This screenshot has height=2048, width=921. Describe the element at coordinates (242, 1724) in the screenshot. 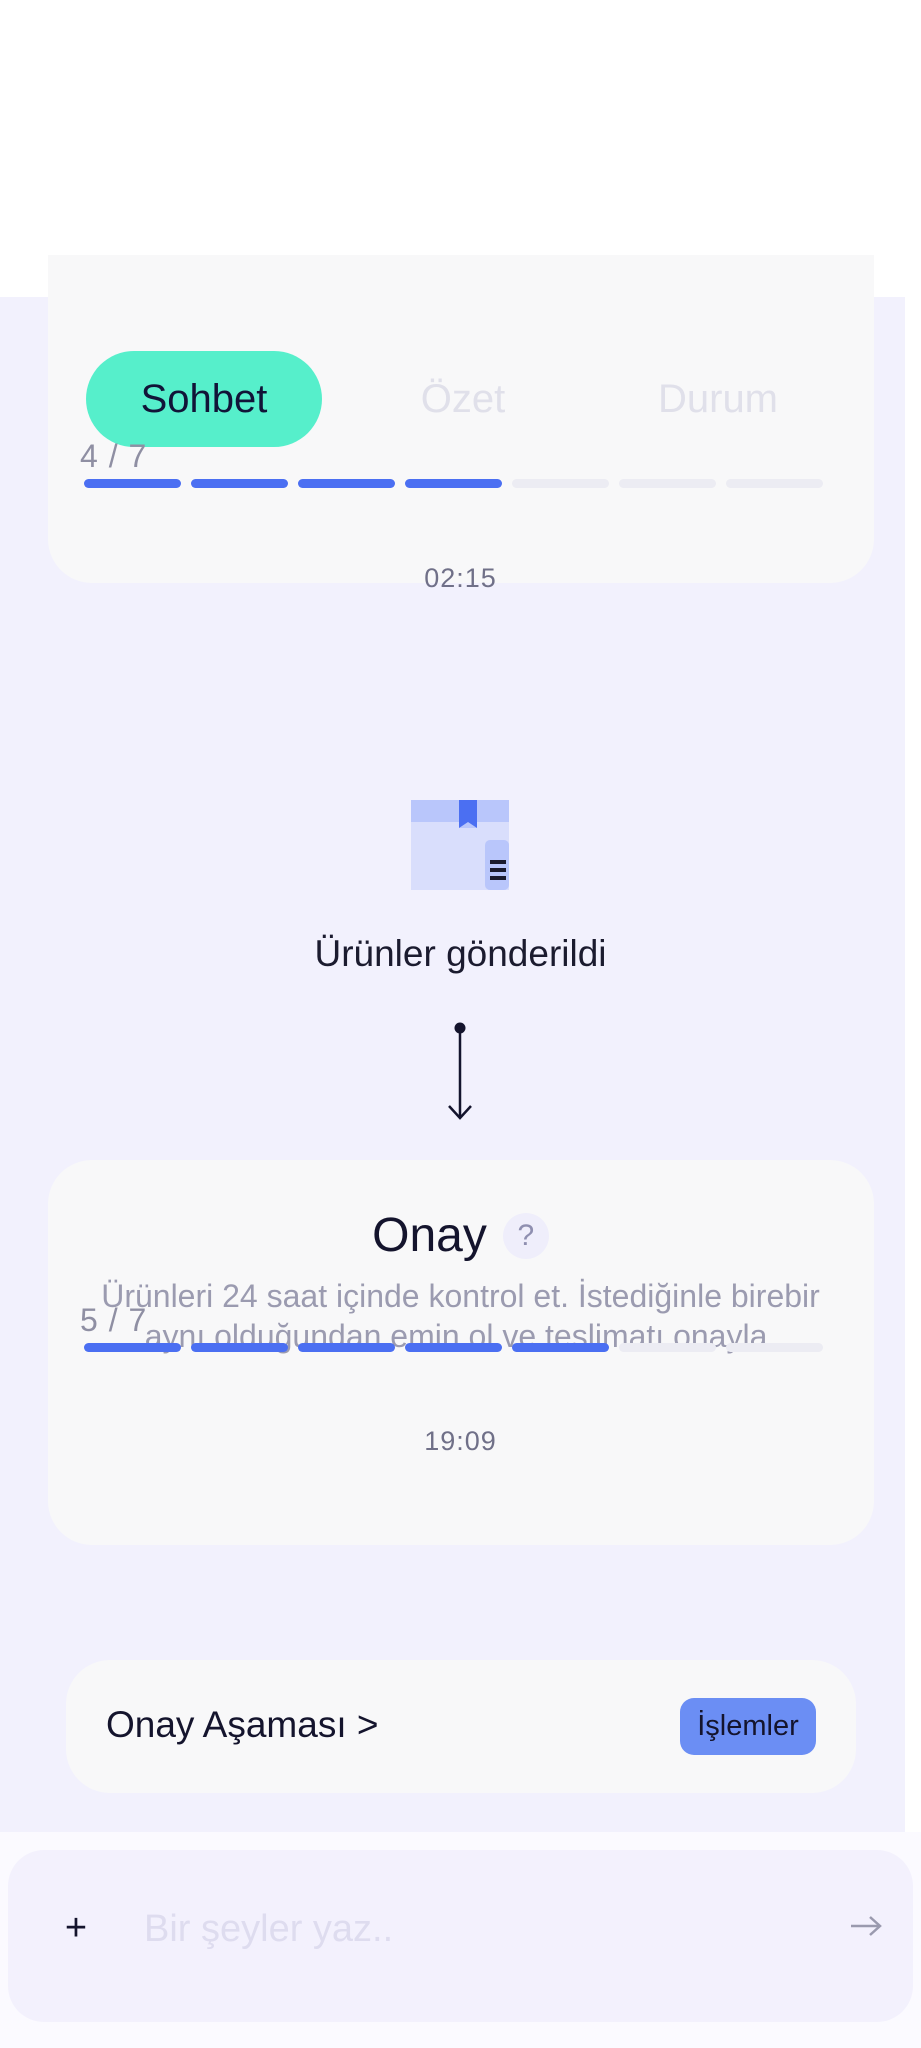

I see `onay-stage-label: Onay Aşaması >` at that location.